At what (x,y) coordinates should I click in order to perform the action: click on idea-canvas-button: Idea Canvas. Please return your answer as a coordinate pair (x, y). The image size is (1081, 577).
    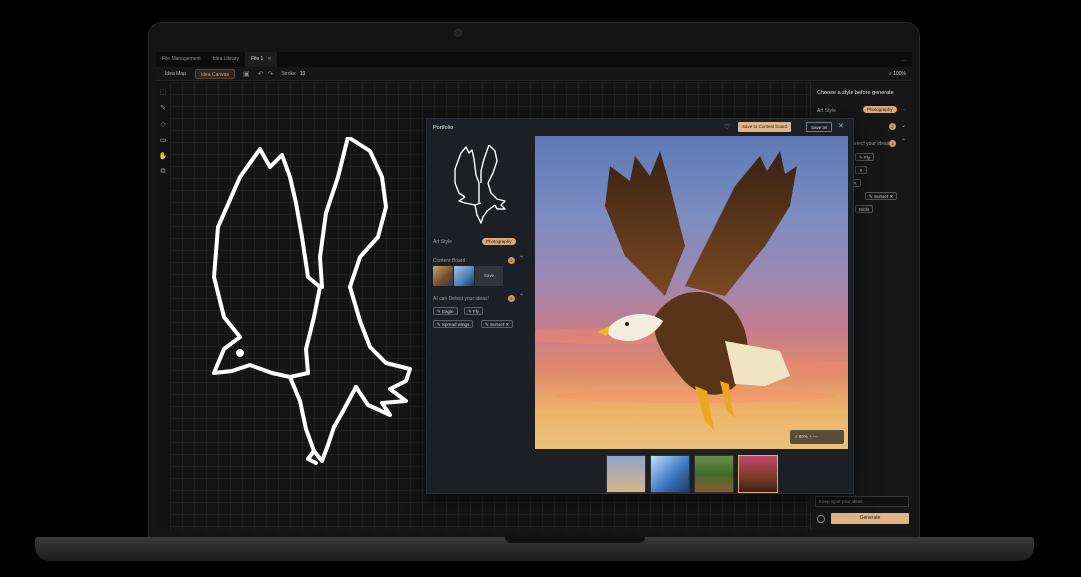
    Looking at the image, I should click on (214, 73).